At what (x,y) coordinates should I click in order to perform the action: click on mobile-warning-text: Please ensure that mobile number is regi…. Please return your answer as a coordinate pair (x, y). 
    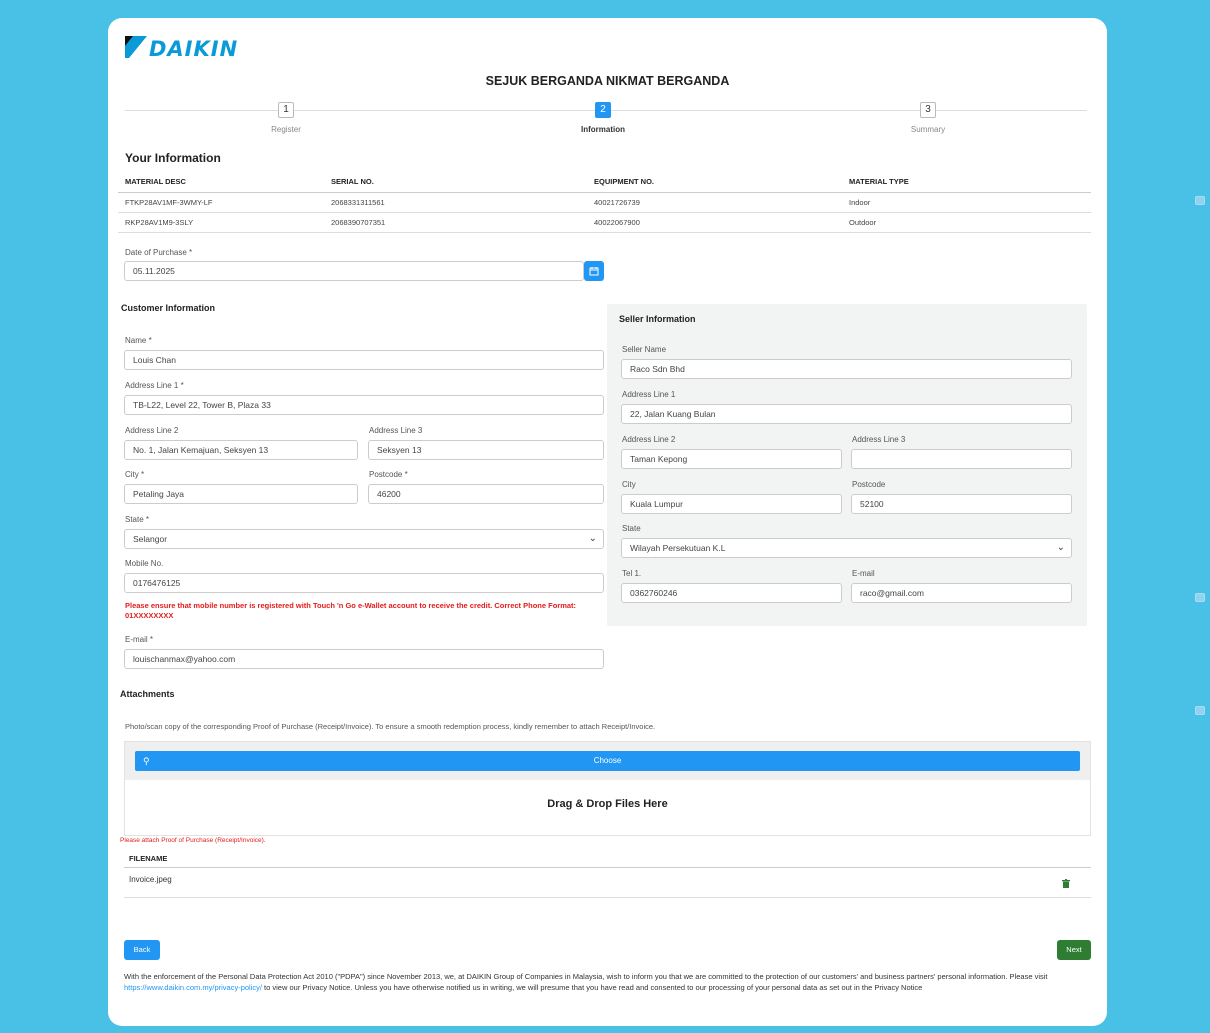
    Looking at the image, I should click on (351, 610).